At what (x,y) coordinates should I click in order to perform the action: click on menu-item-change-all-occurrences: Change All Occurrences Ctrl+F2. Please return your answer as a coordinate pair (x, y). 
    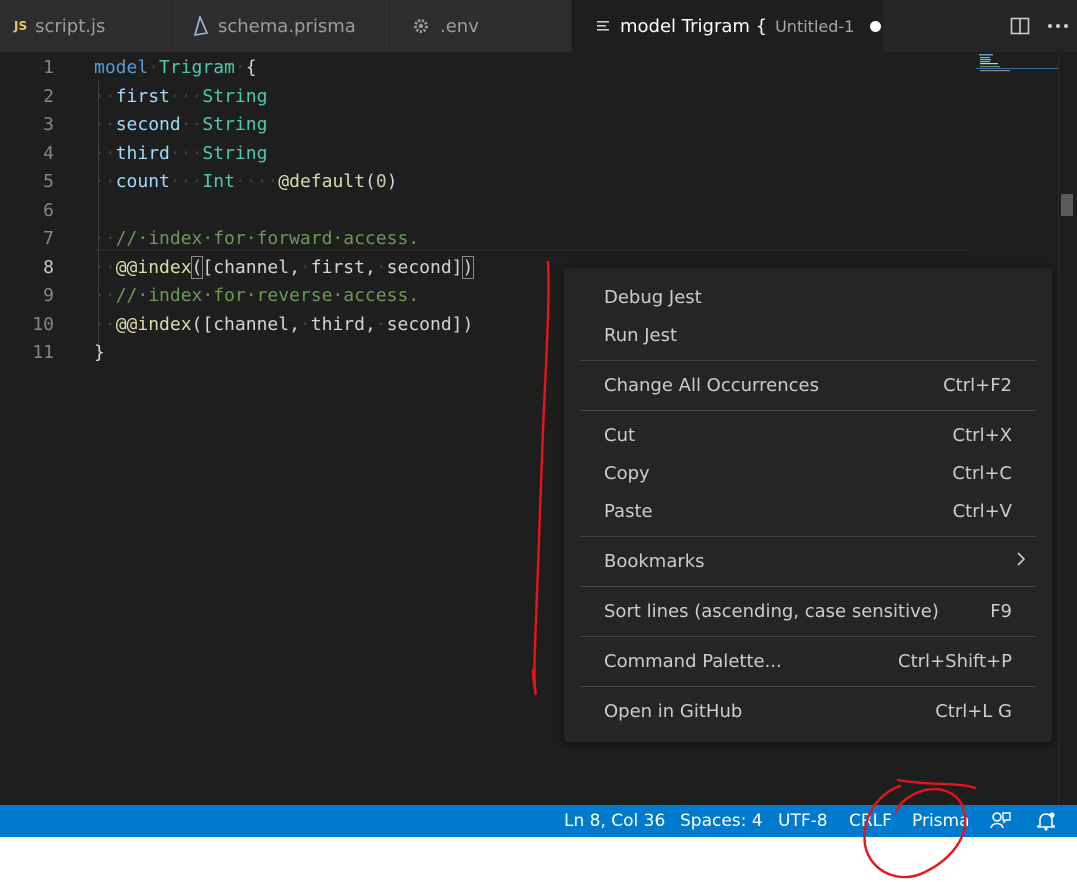
    Looking at the image, I should click on (808, 385).